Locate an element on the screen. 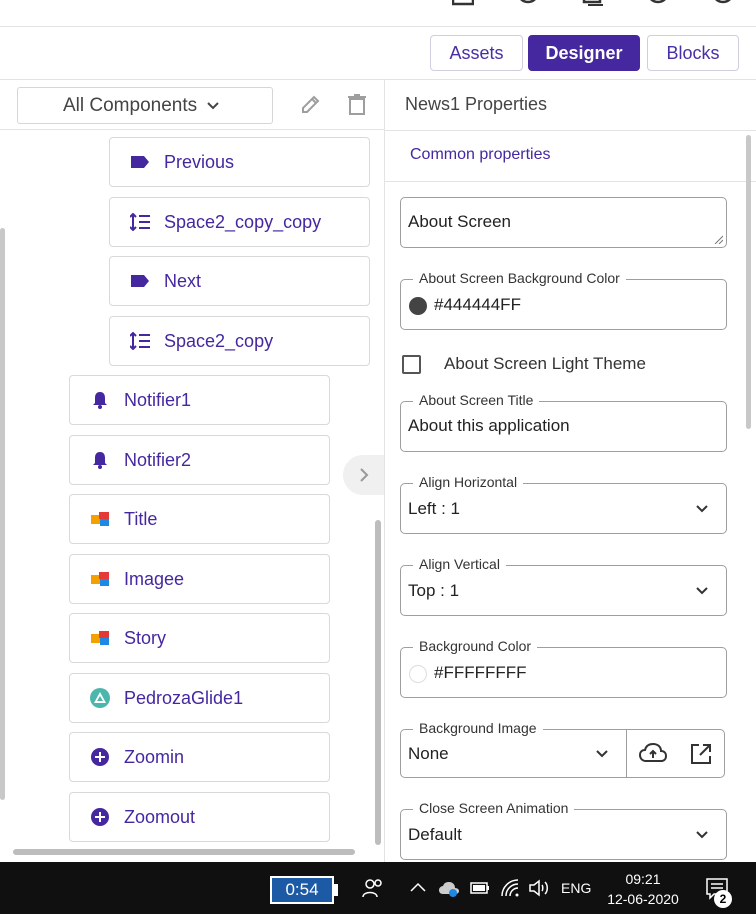  taskbar: 0:54 ENG 09:21 12-06-2020 2 is located at coordinates (378, 888).